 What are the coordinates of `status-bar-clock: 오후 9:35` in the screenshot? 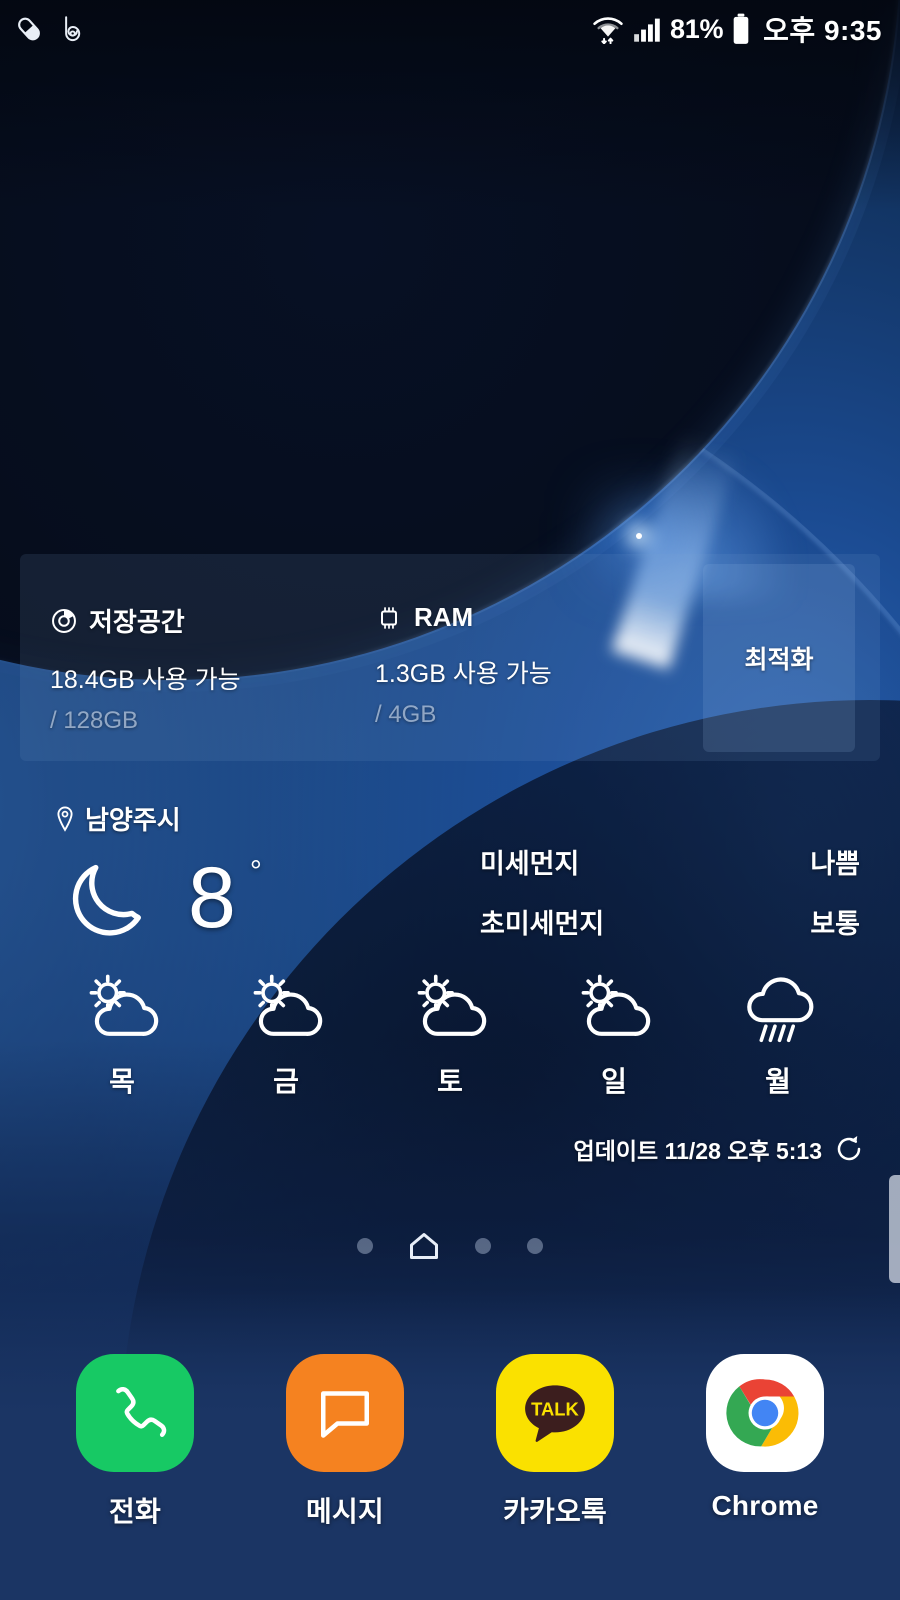 It's located at (822, 30).